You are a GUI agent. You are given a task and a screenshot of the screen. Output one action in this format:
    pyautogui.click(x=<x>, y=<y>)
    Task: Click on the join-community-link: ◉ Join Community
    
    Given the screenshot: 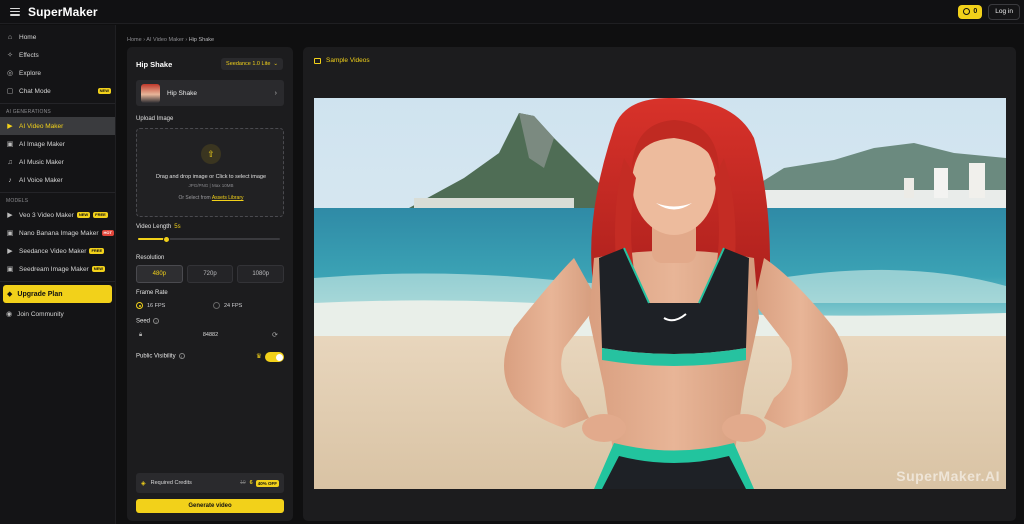 What is the action you would take?
    pyautogui.click(x=57, y=314)
    